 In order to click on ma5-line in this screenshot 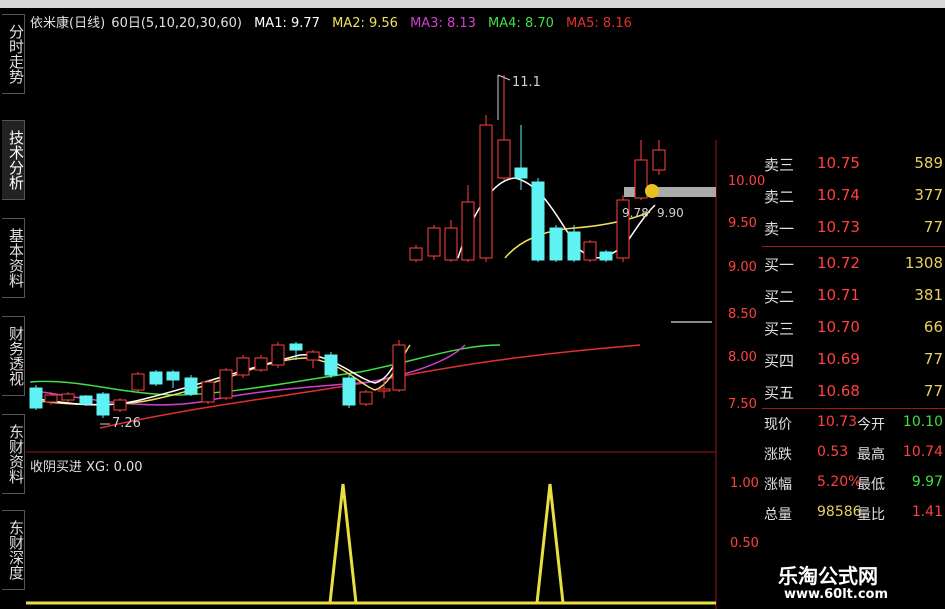, I will do `click(370, 386)`.